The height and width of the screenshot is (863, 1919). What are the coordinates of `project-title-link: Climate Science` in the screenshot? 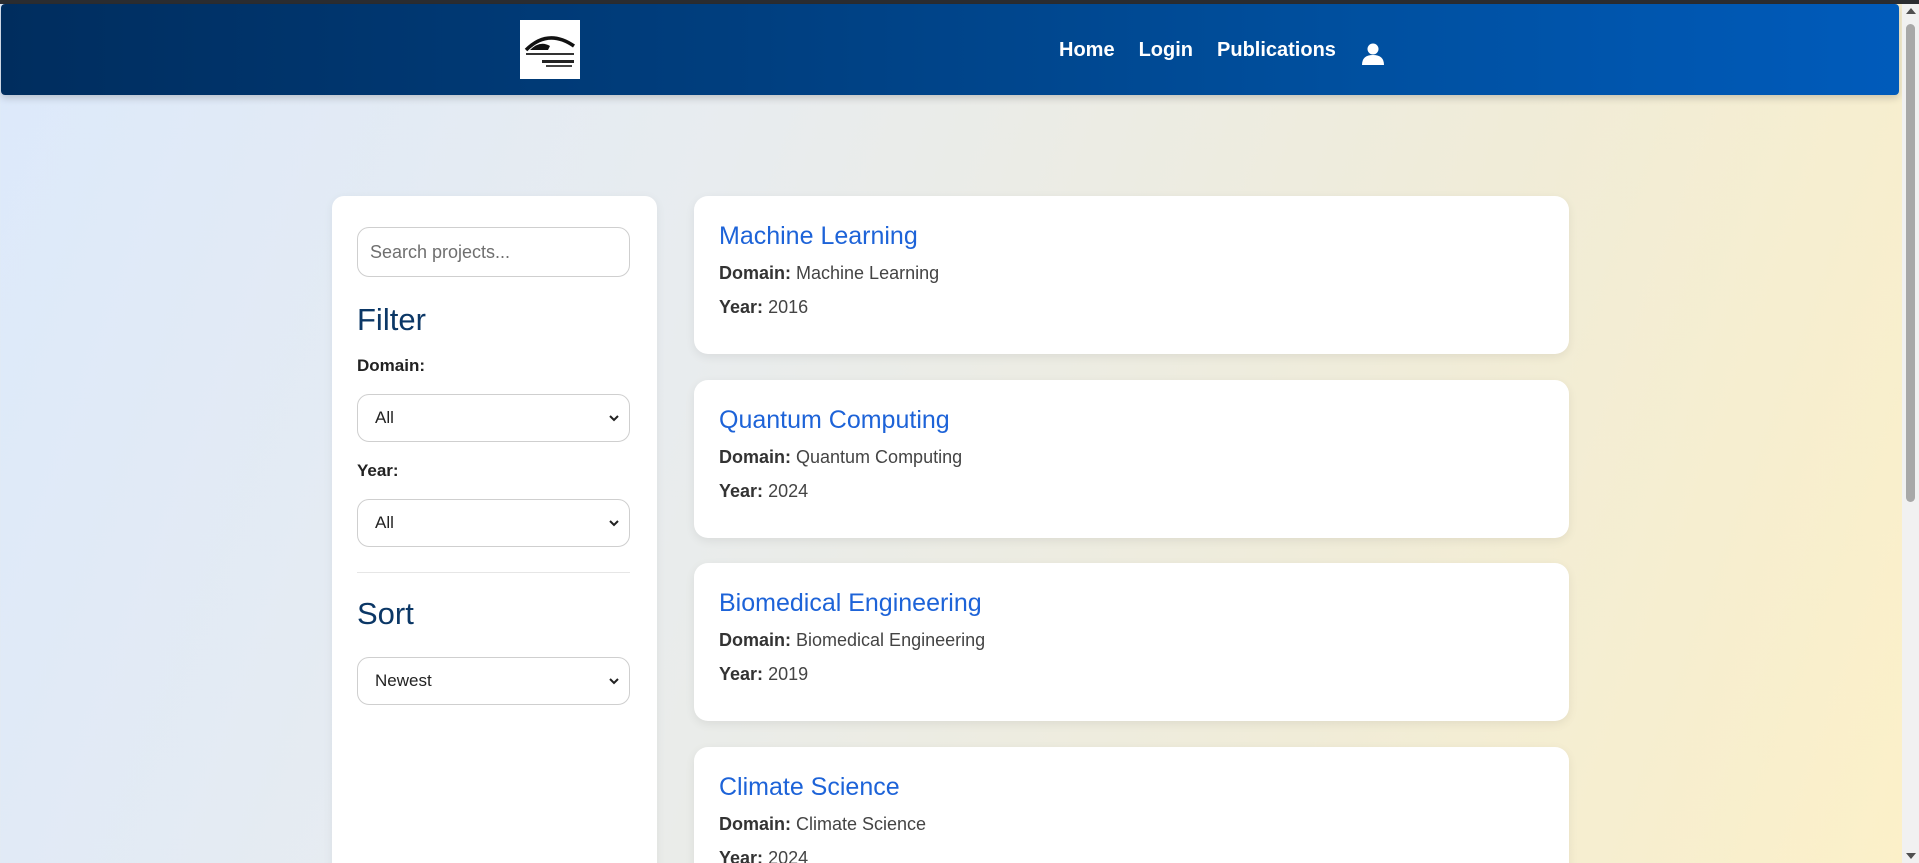 It's located at (809, 787).